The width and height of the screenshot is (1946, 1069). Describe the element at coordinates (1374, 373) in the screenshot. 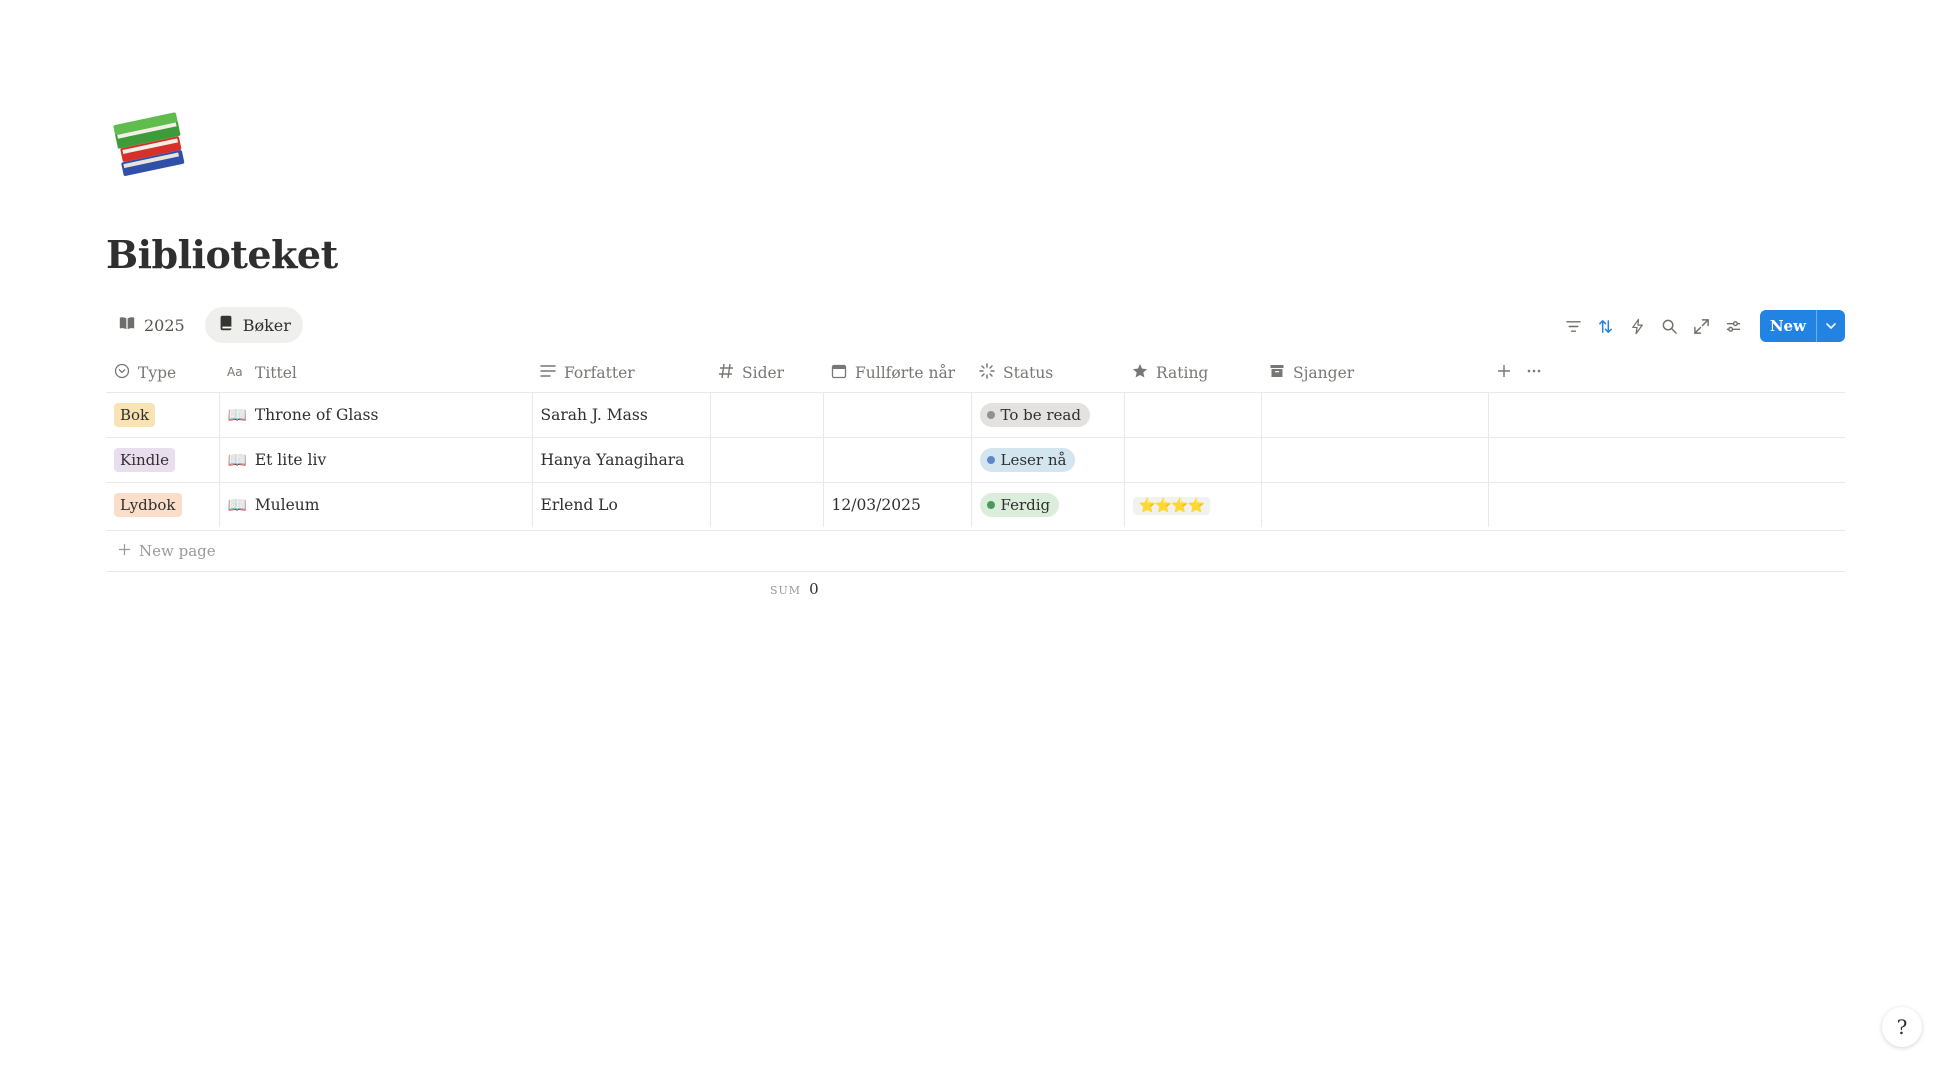

I see `column-header-sjanger: Sjanger` at that location.